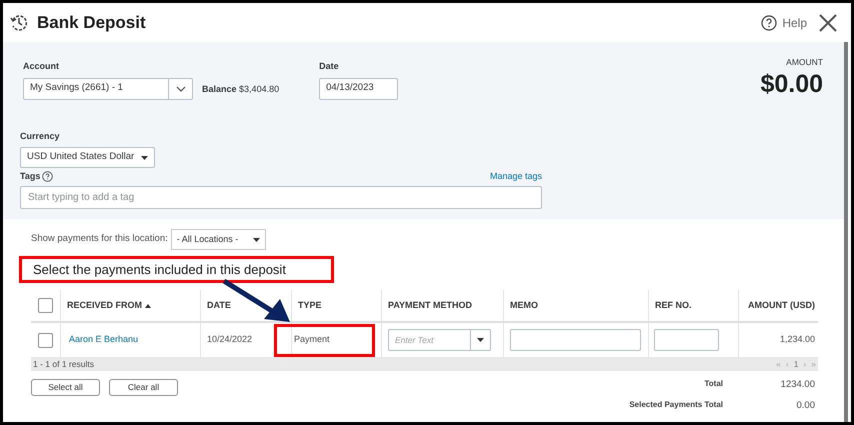 This screenshot has width=854, height=425. Describe the element at coordinates (103, 340) in the screenshot. I see `customer-link: Aaron E Berhanu` at that location.